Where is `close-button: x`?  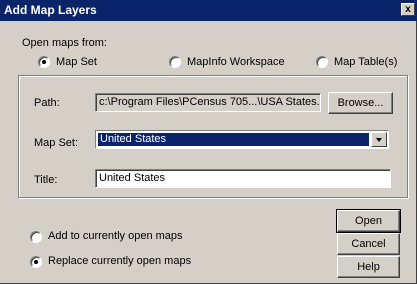 close-button: x is located at coordinates (408, 9).